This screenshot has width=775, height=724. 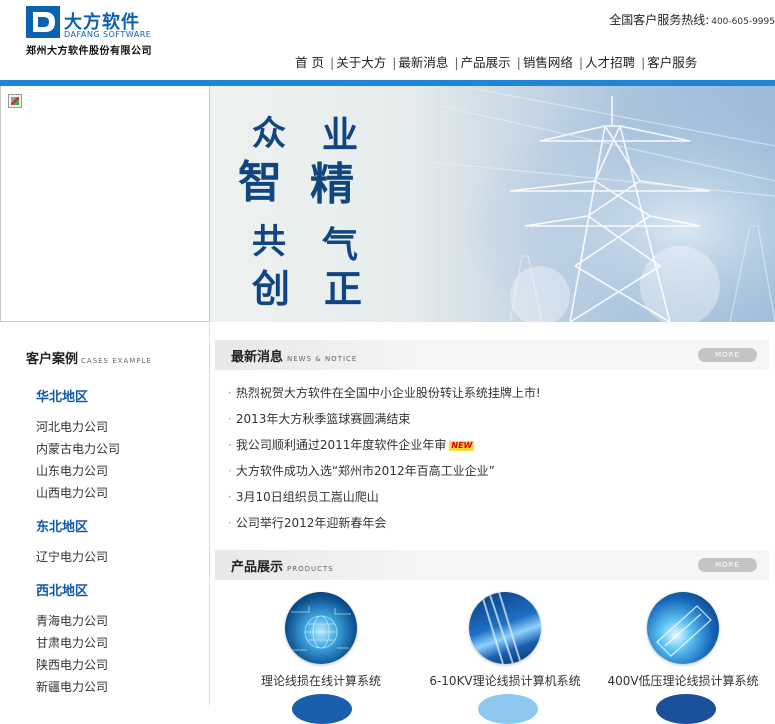 I want to click on news-item-title: 2013年大方秋季篮球赛圆满结束, so click(x=323, y=419).